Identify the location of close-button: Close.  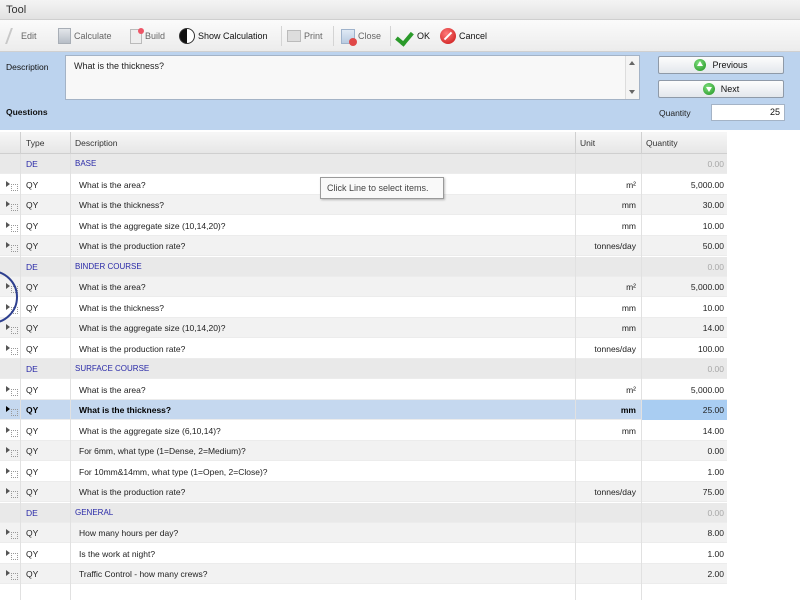
(361, 36).